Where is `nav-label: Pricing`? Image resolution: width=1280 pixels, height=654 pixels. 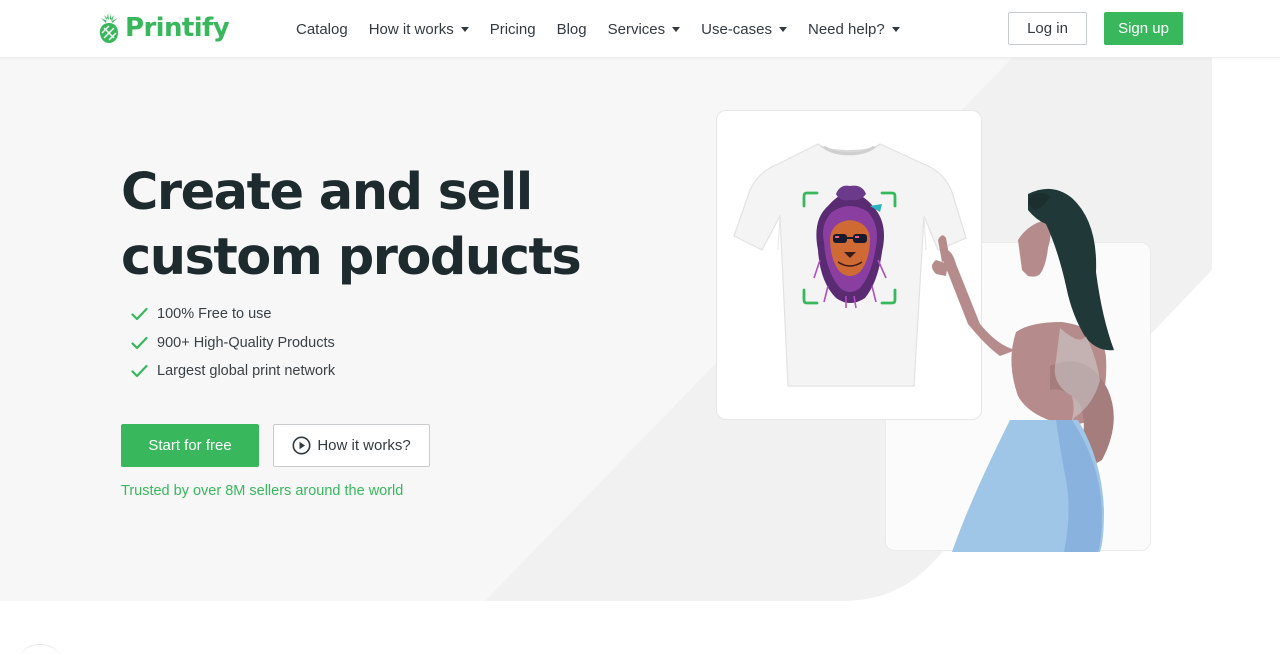
nav-label: Pricing is located at coordinates (512, 29).